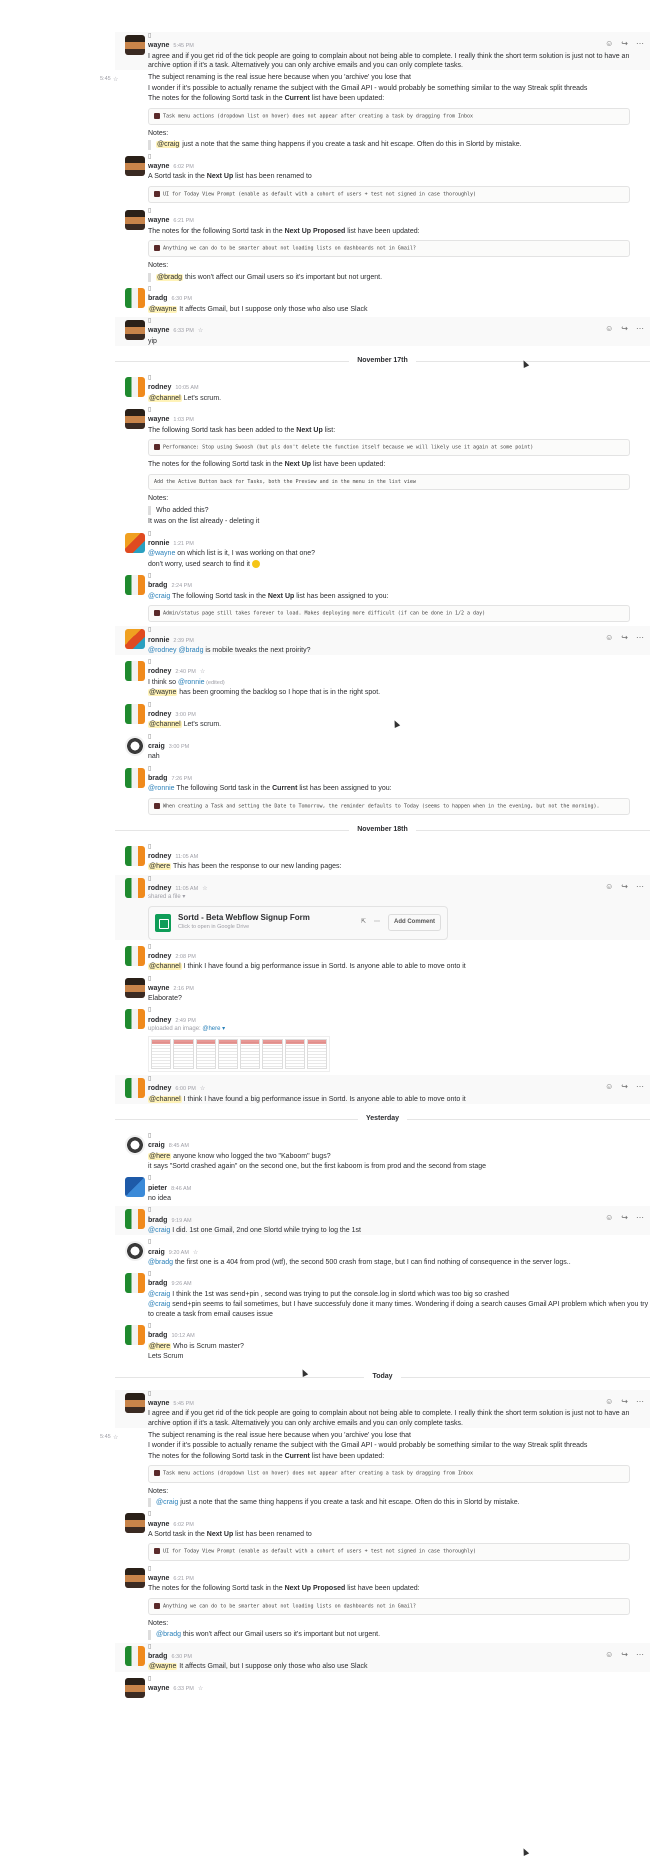 This screenshot has width=650, height=1859. Describe the element at coordinates (363, 922) in the screenshot. I see `open-external-icon: ⇱` at that location.